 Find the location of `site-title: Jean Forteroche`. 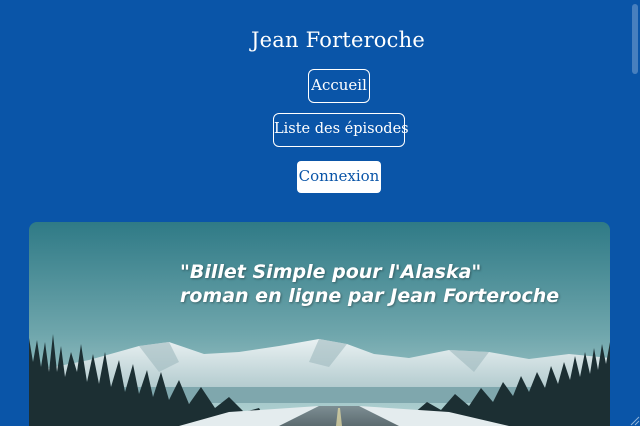

site-title: Jean Forteroche is located at coordinates (338, 40).